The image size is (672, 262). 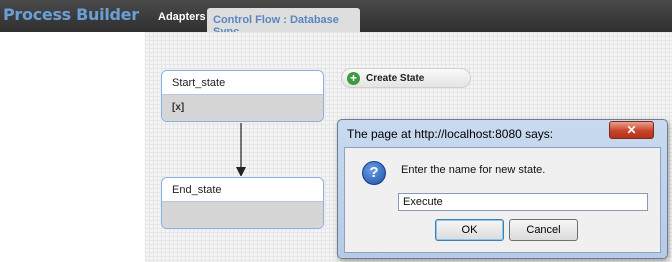 I want to click on state-body, so click(x=242, y=215).